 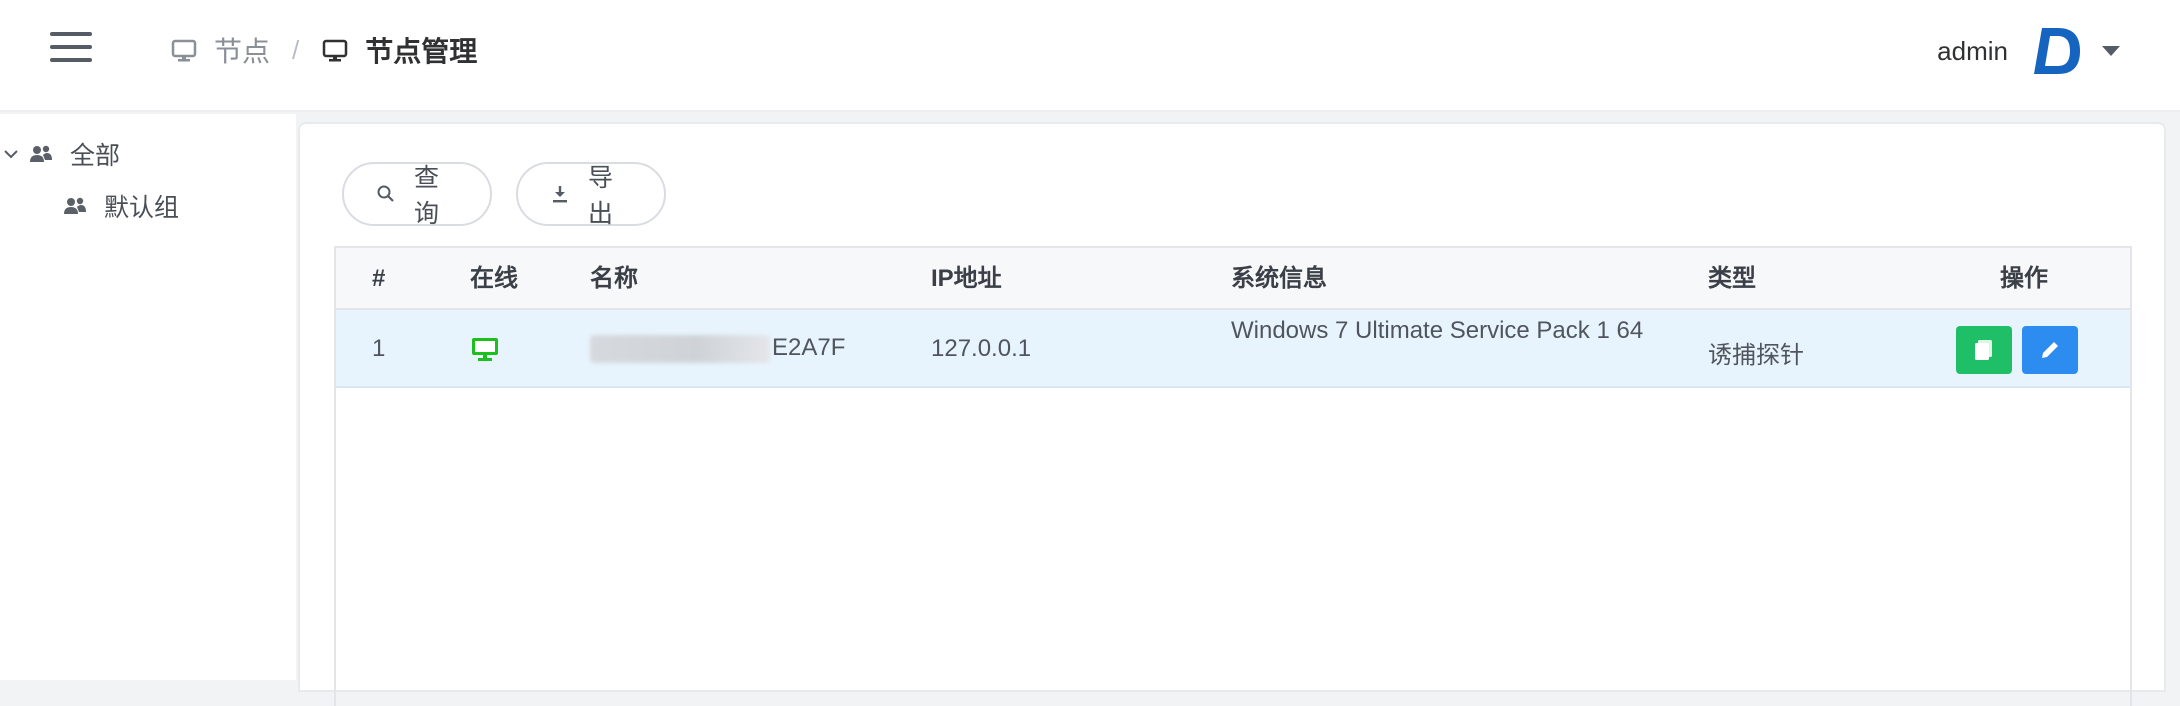 I want to click on column-header-online: 在线, so click(x=494, y=278).